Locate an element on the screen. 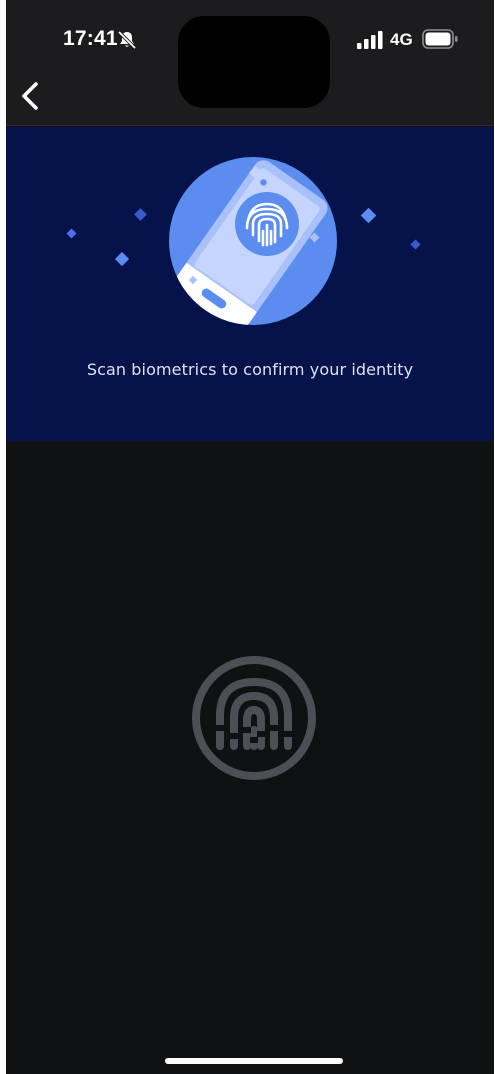  bell-slash-icon is located at coordinates (127, 40).